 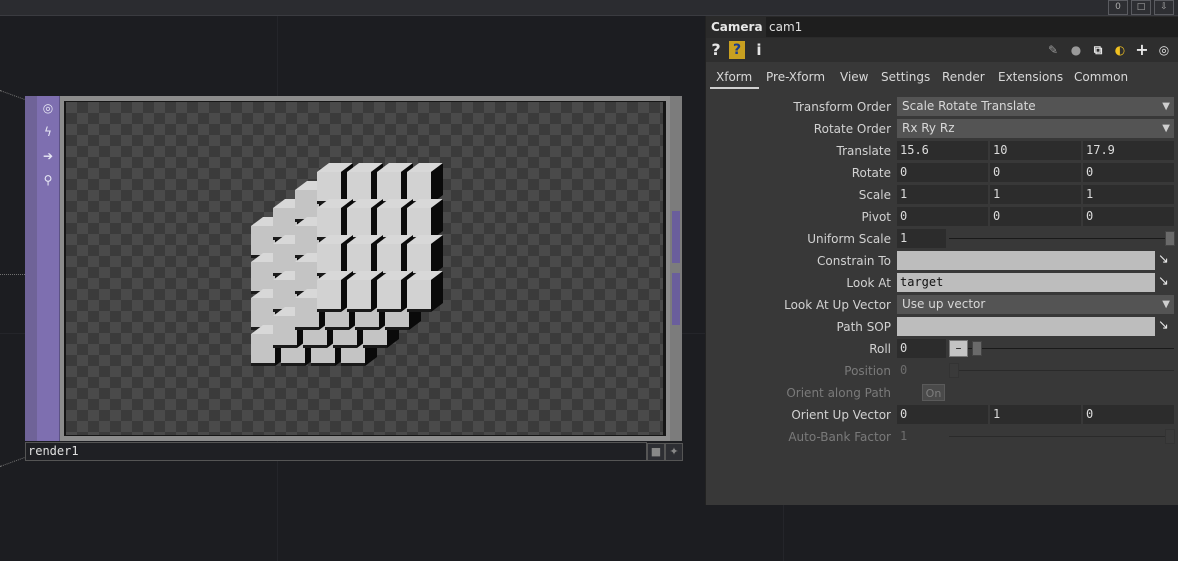 I want to click on arrow-right-icon: ➔, so click(x=48, y=156).